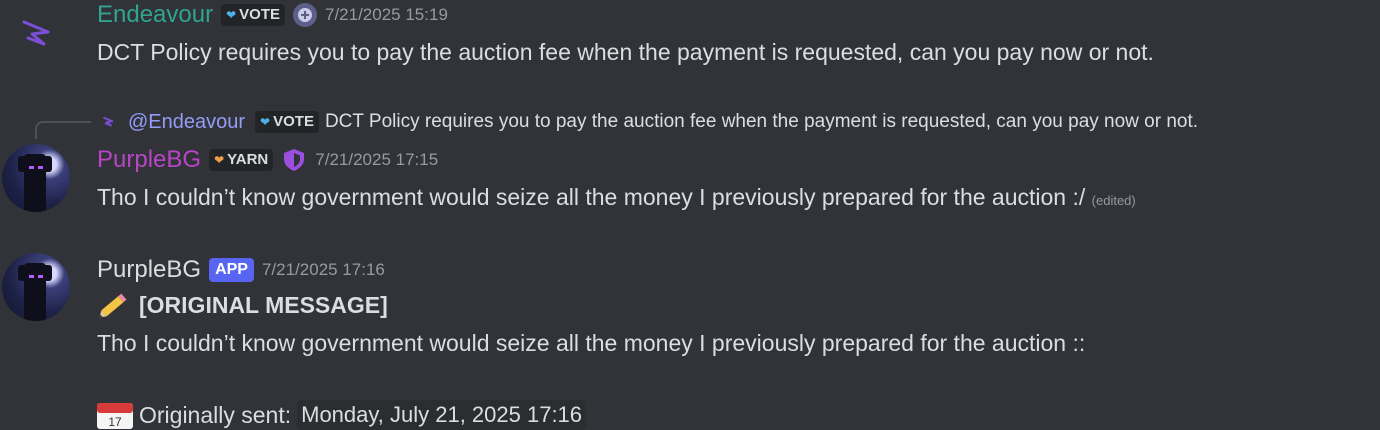  I want to click on server-tag-badge: ❤ VOTE, so click(253, 15).